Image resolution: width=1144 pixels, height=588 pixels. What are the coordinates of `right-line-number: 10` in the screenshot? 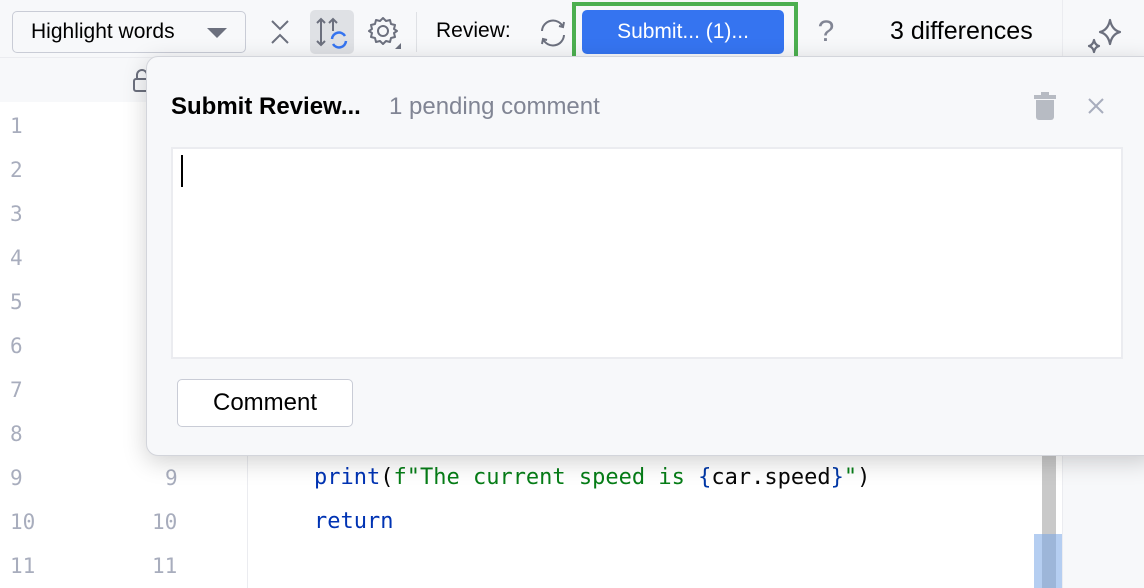 It's located at (165, 522).